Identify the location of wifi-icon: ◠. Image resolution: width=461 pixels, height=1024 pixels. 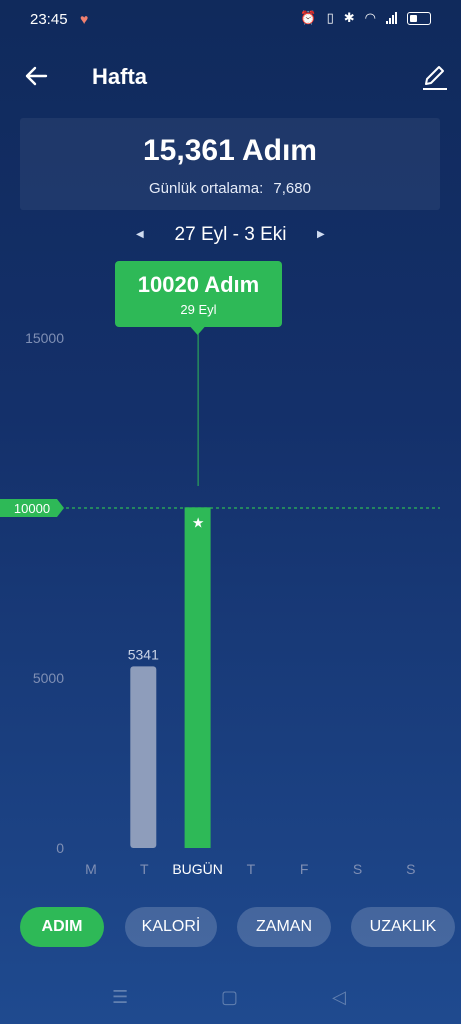
(370, 17).